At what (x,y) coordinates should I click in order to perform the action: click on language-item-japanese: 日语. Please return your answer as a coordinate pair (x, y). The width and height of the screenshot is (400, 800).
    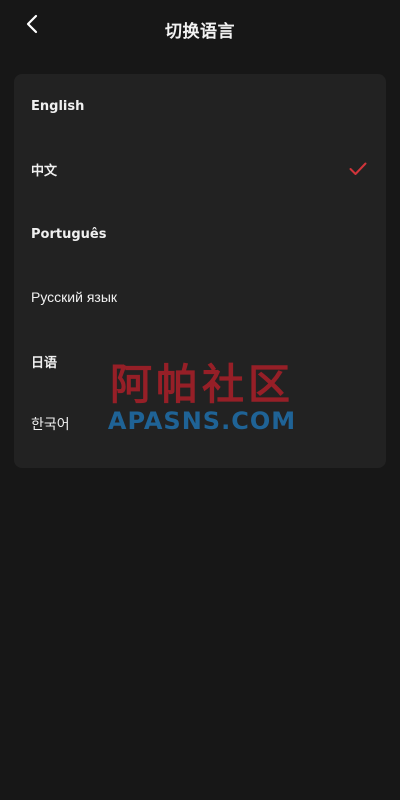
    Looking at the image, I should click on (200, 361).